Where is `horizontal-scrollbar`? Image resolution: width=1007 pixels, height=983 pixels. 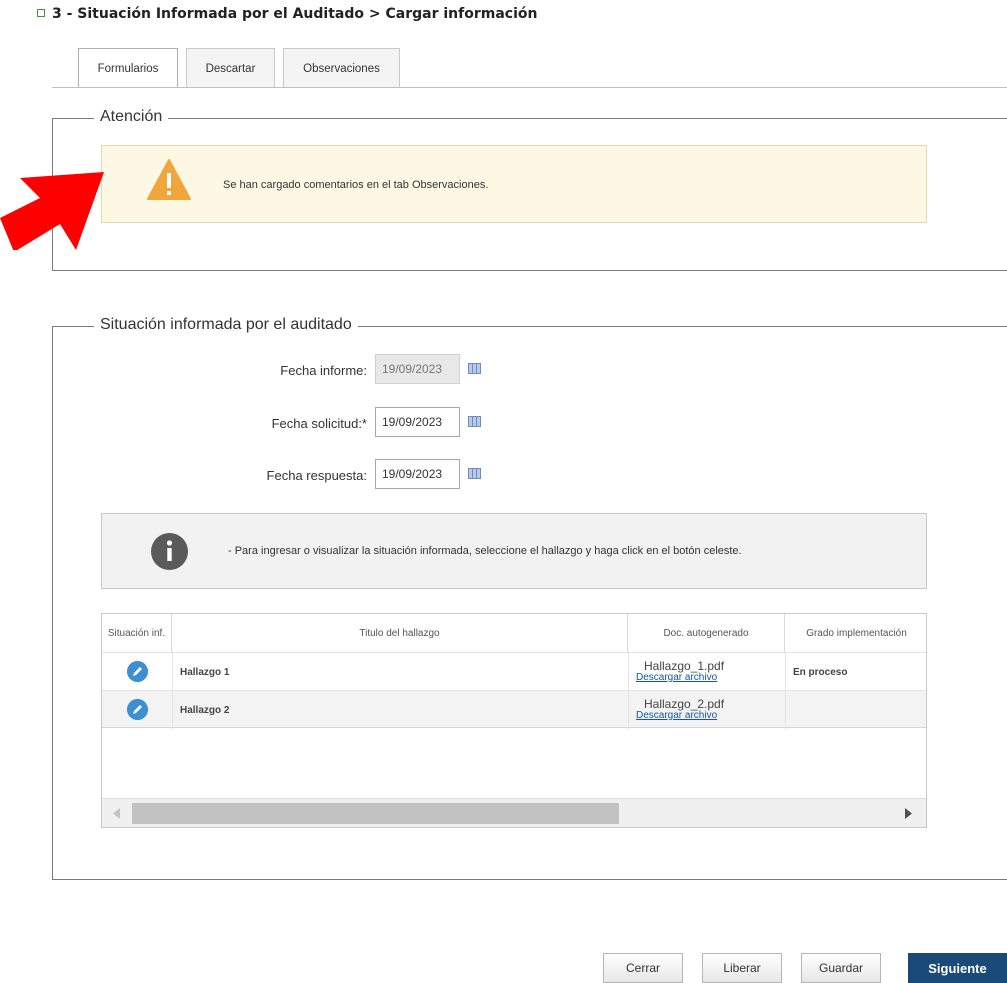
horizontal-scrollbar is located at coordinates (514, 812).